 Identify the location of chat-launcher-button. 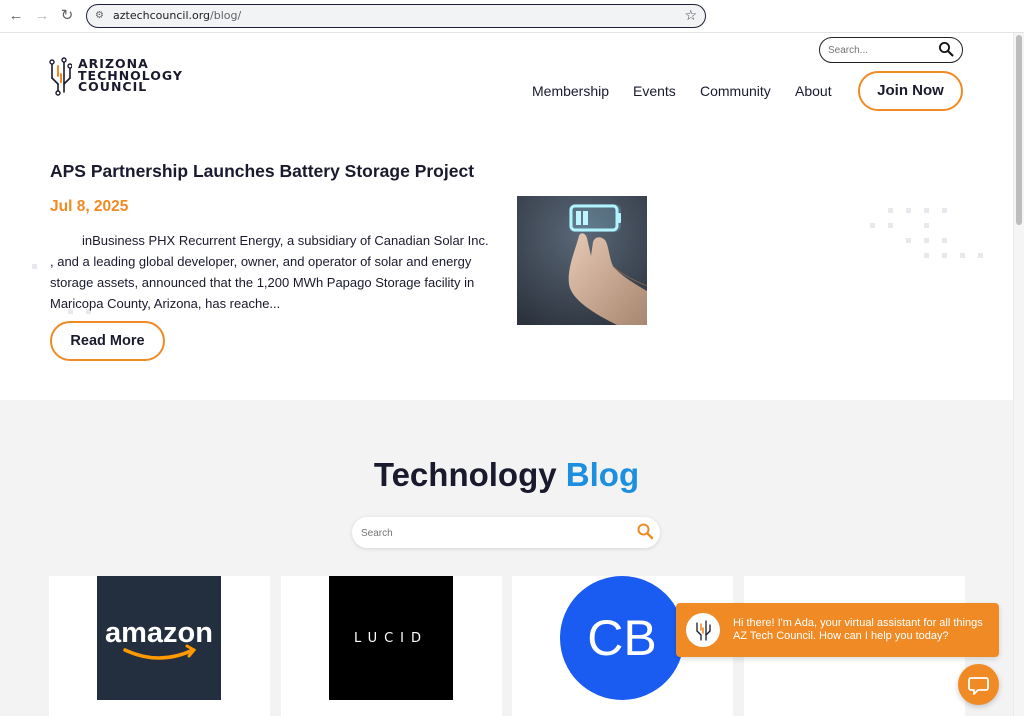
(978, 684).